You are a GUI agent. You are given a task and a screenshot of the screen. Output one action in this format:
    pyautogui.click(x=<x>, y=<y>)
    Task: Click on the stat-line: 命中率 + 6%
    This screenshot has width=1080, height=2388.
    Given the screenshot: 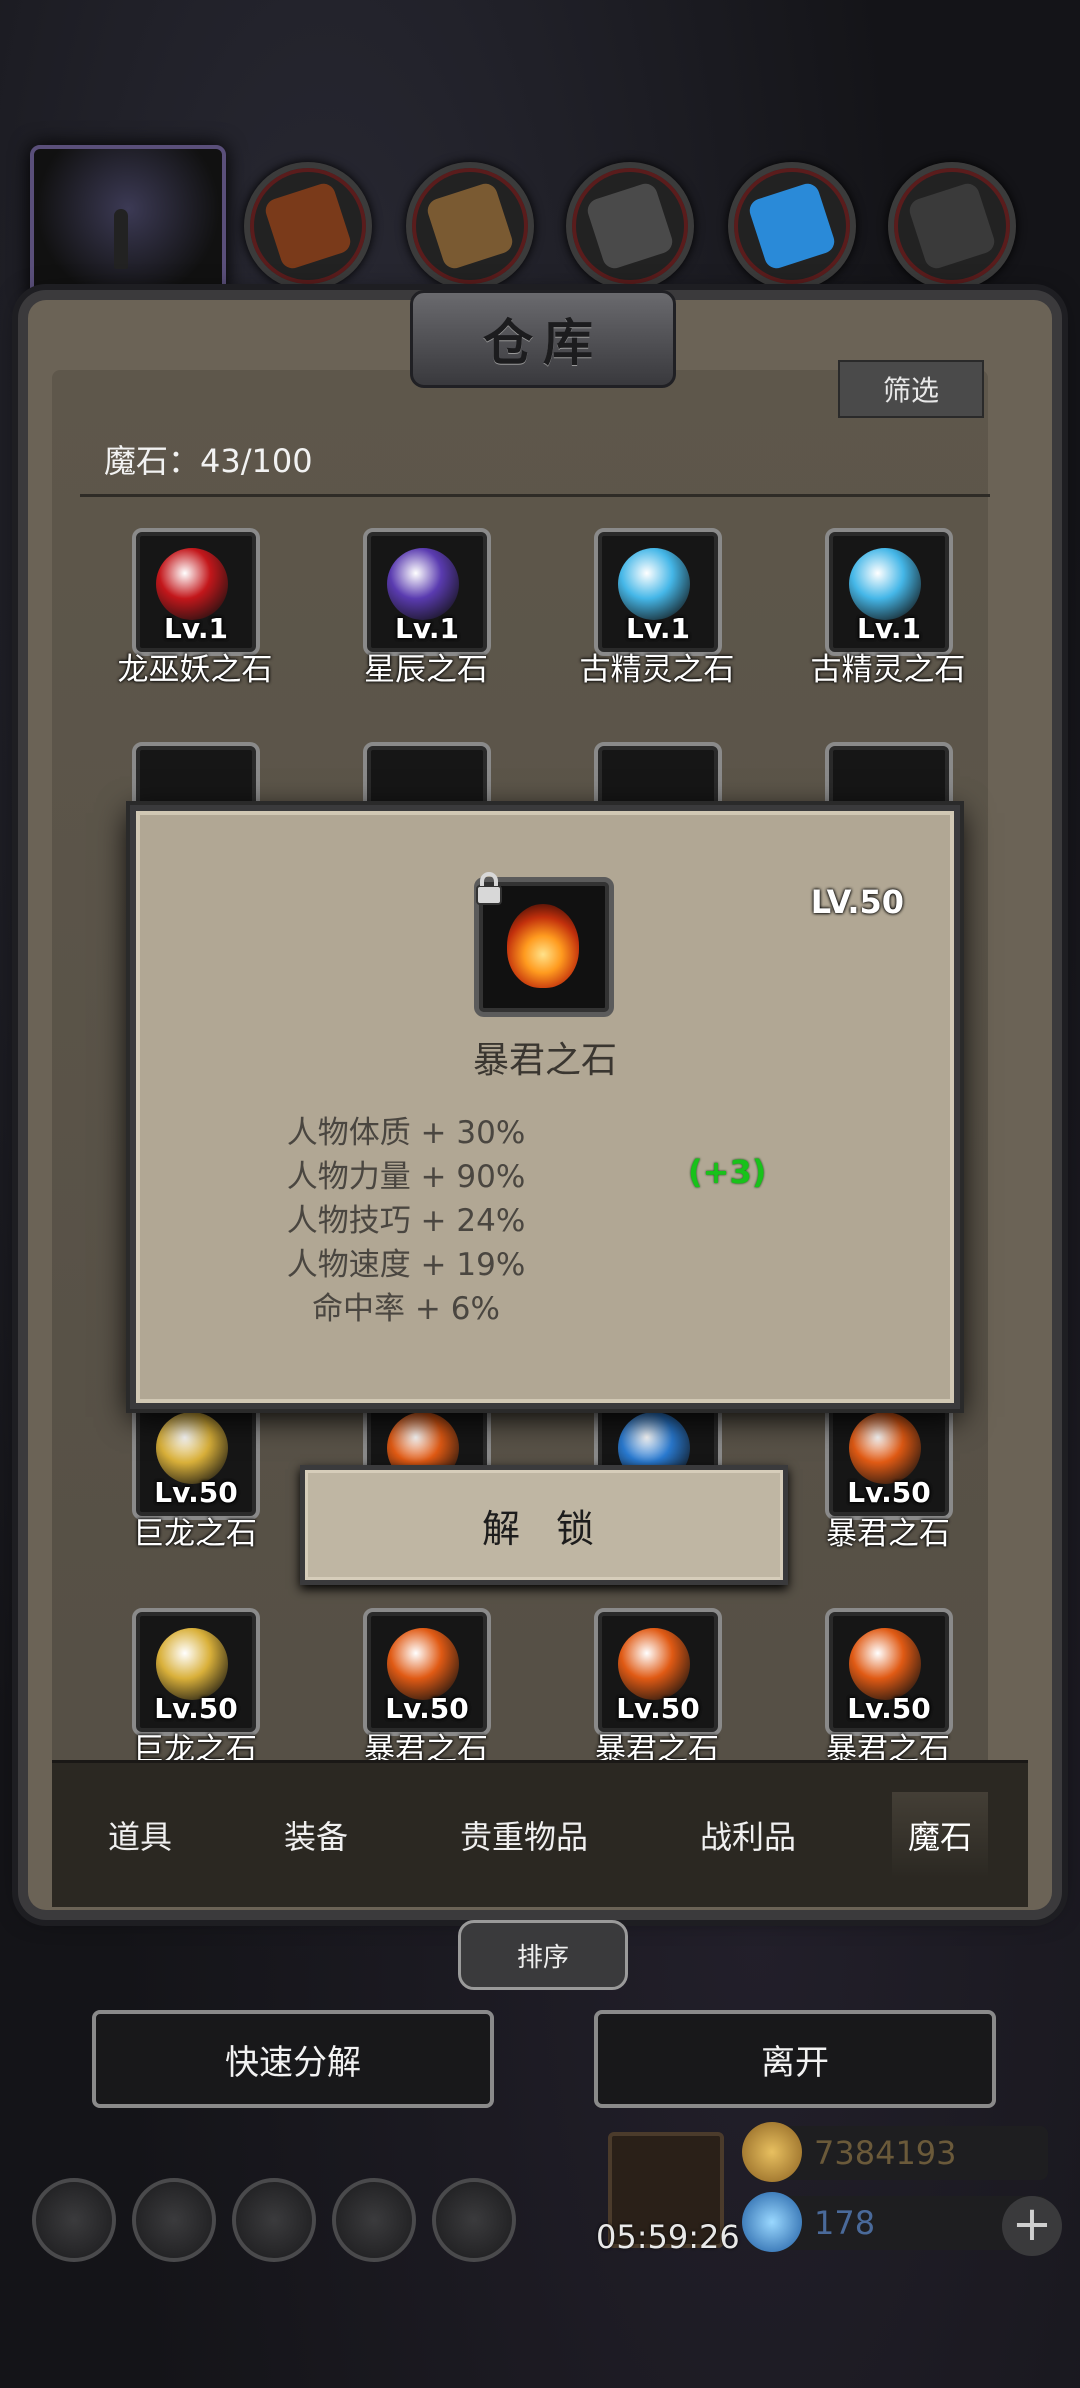 What is the action you would take?
    pyautogui.click(x=406, y=1309)
    